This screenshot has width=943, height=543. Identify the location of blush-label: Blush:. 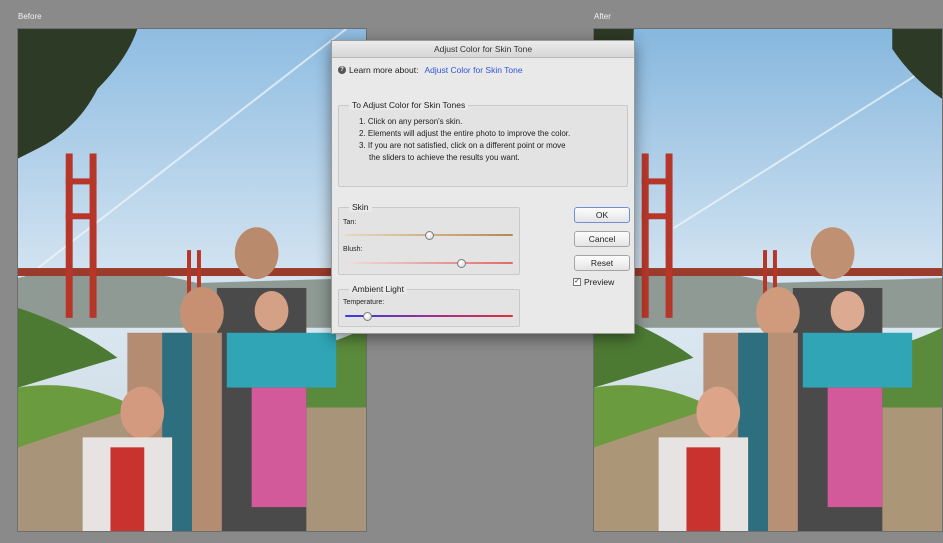
(353, 249).